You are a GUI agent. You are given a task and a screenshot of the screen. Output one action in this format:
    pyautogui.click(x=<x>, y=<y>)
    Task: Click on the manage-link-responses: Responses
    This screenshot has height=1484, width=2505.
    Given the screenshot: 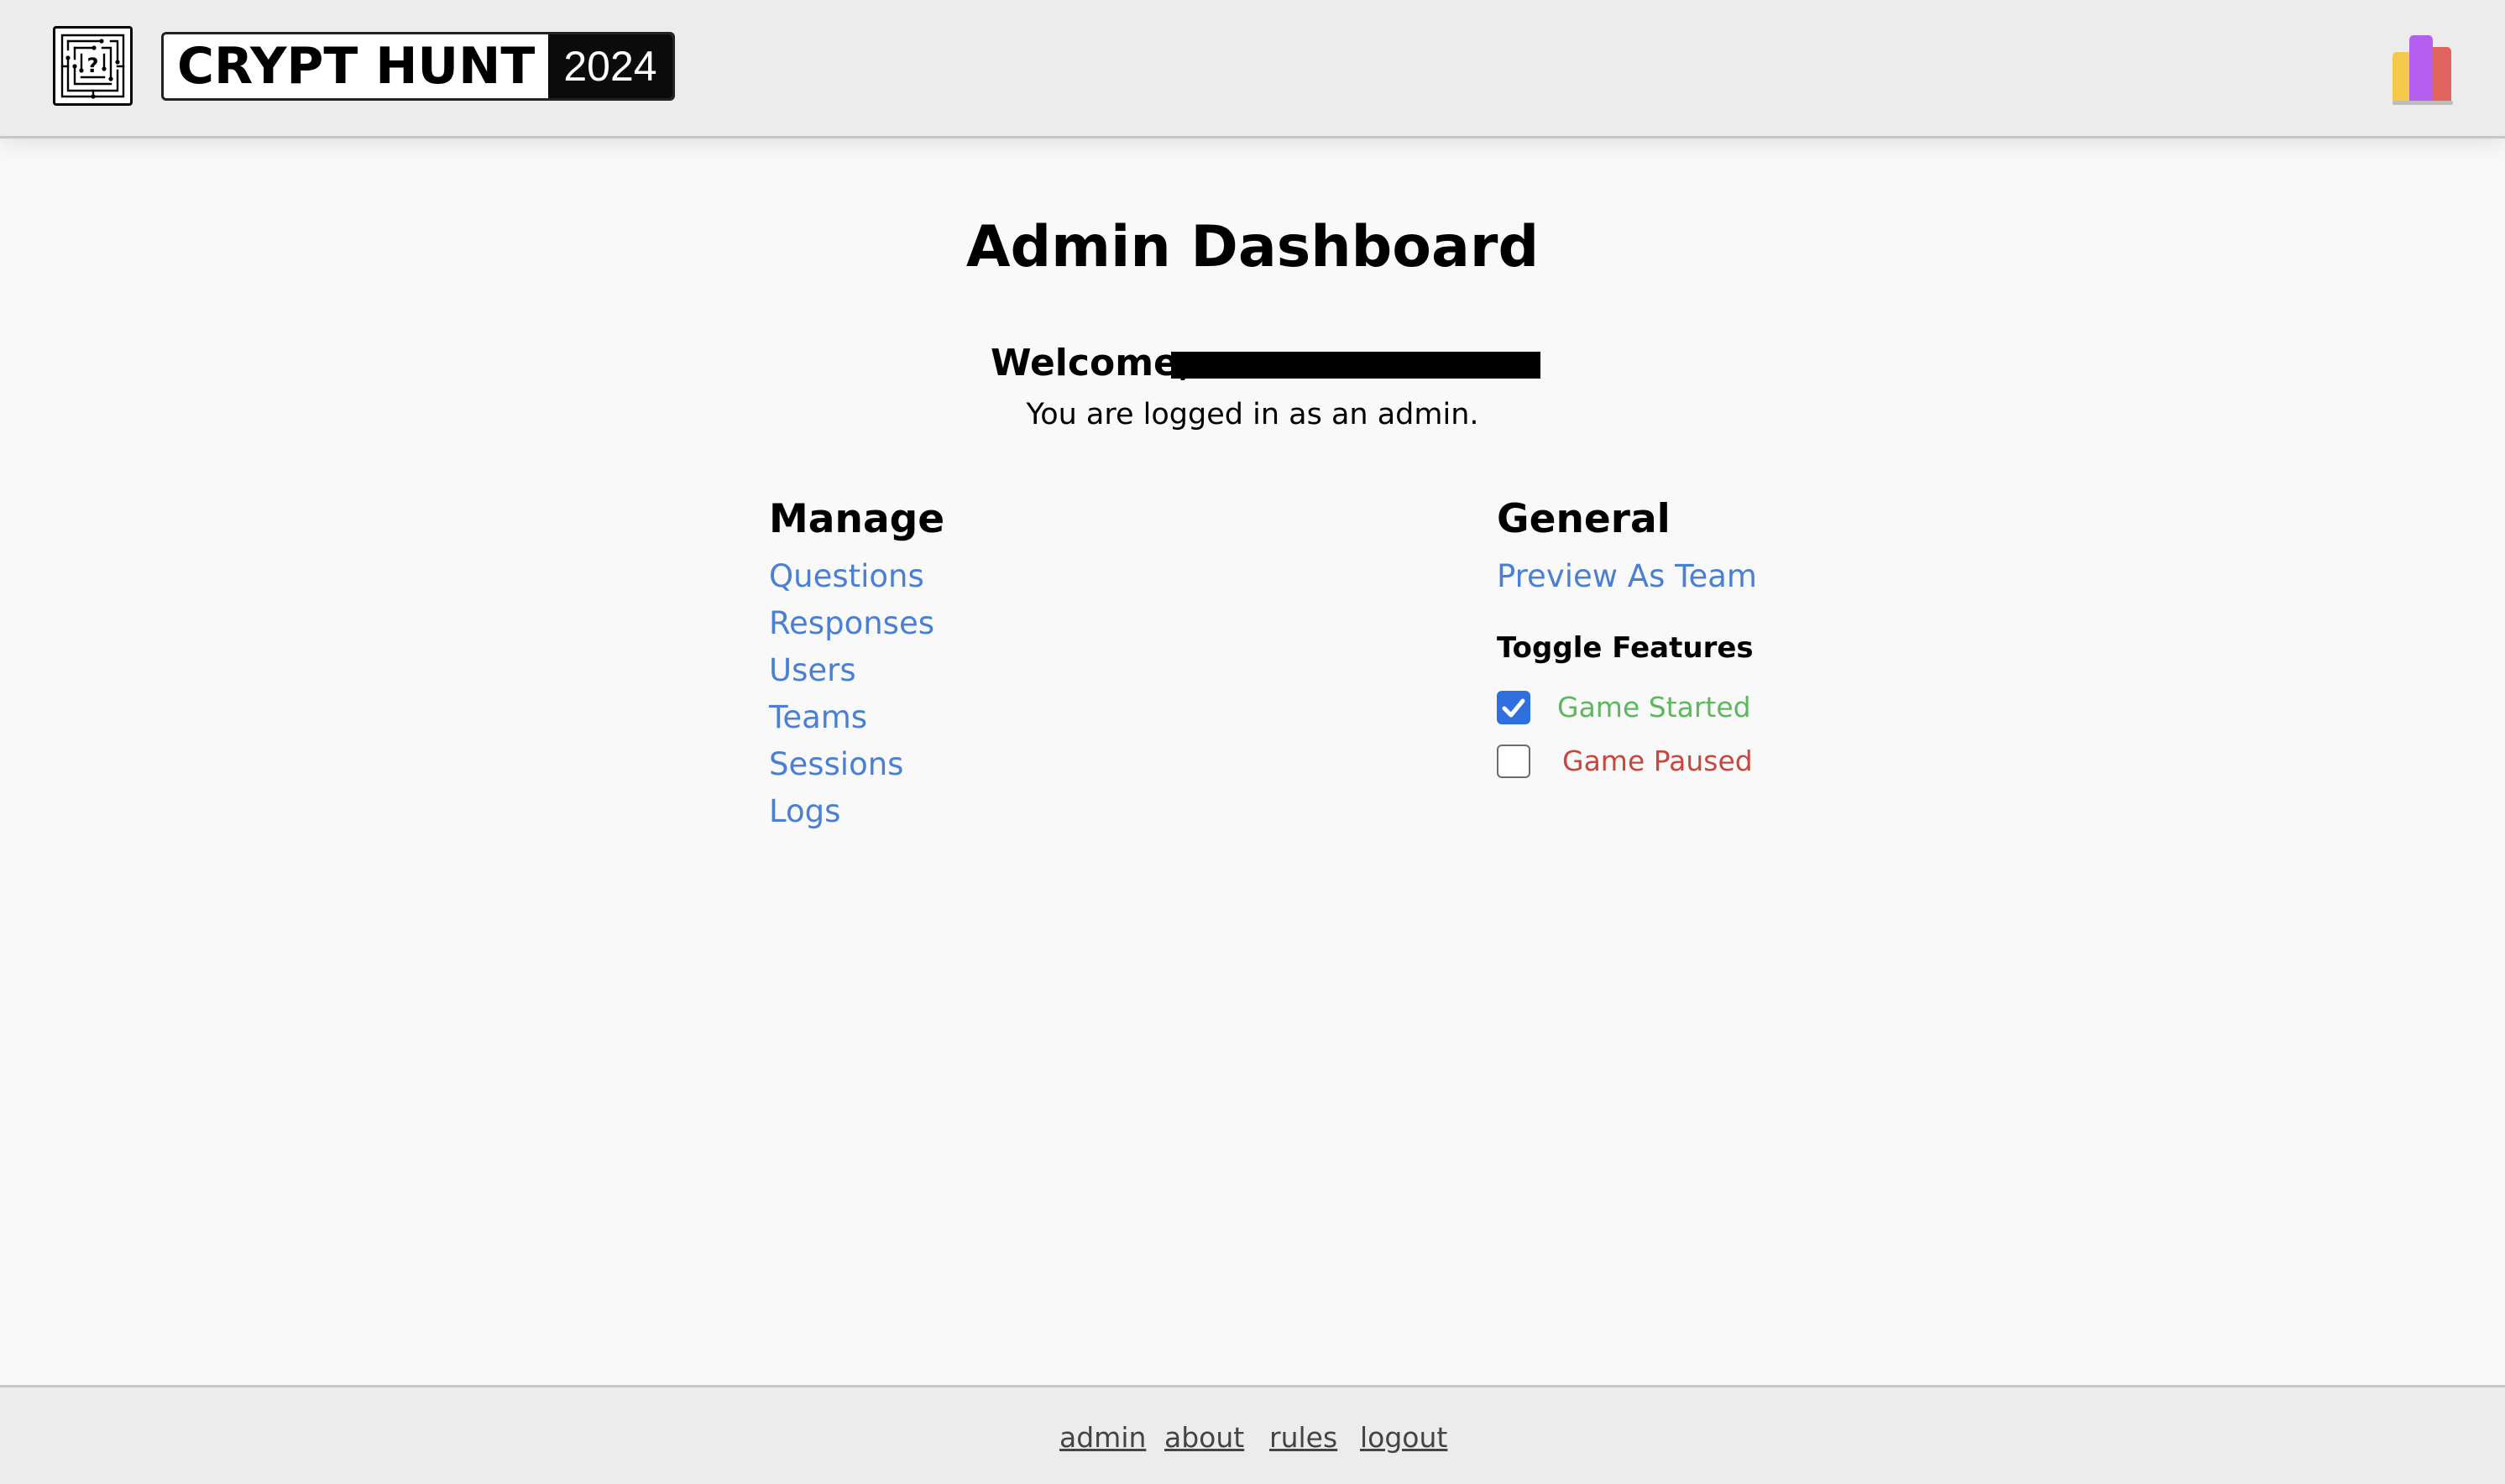 What is the action you would take?
    pyautogui.click(x=851, y=624)
    